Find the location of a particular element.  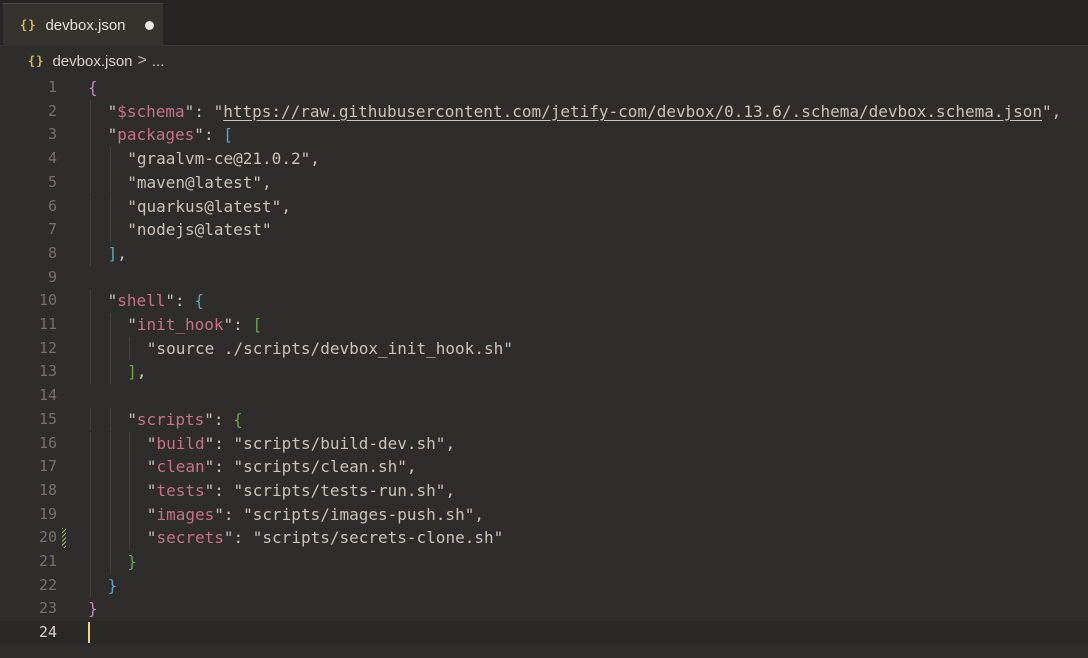

line-number: 4 is located at coordinates (52, 158).